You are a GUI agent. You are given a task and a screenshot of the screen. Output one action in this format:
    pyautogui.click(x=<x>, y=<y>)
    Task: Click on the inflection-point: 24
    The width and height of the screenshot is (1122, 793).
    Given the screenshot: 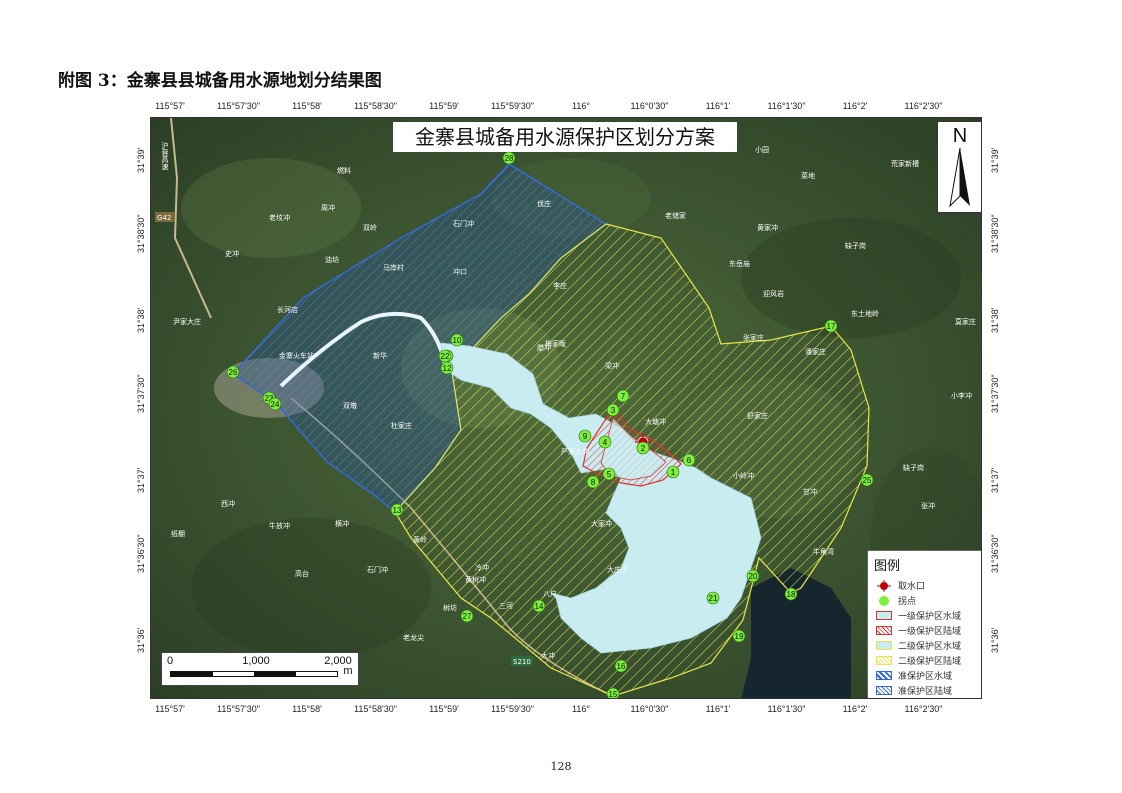 What is the action you would take?
    pyautogui.click(x=275, y=404)
    